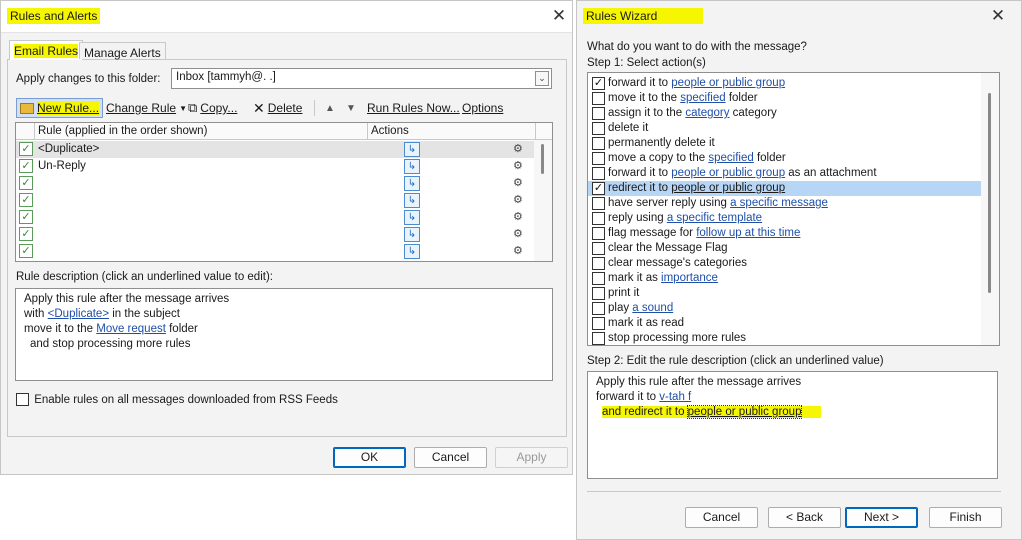 Image resolution: width=1022 pixels, height=540 pixels. What do you see at coordinates (22, 399) in the screenshot?
I see `rss-rules-checkbox` at bounding box center [22, 399].